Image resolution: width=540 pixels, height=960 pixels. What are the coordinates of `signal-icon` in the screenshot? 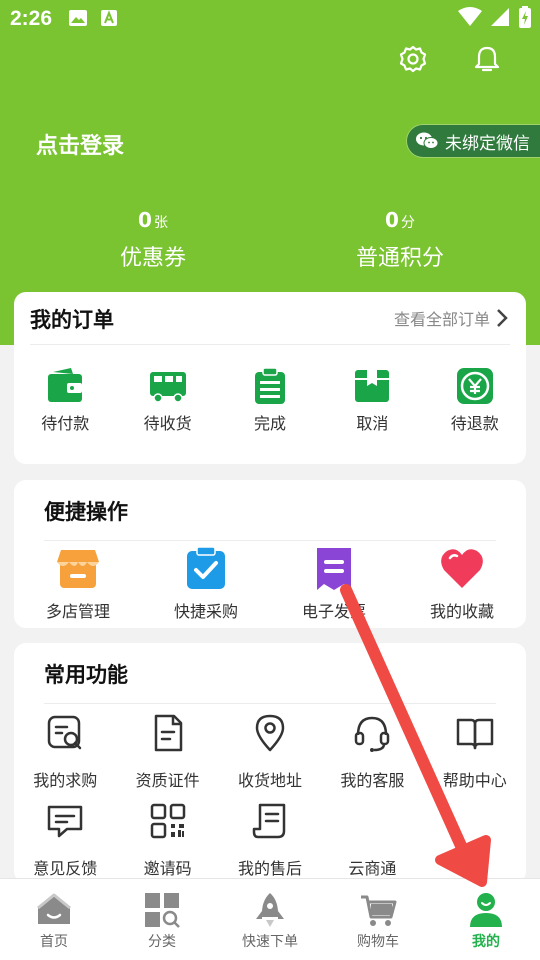 It's located at (500, 17).